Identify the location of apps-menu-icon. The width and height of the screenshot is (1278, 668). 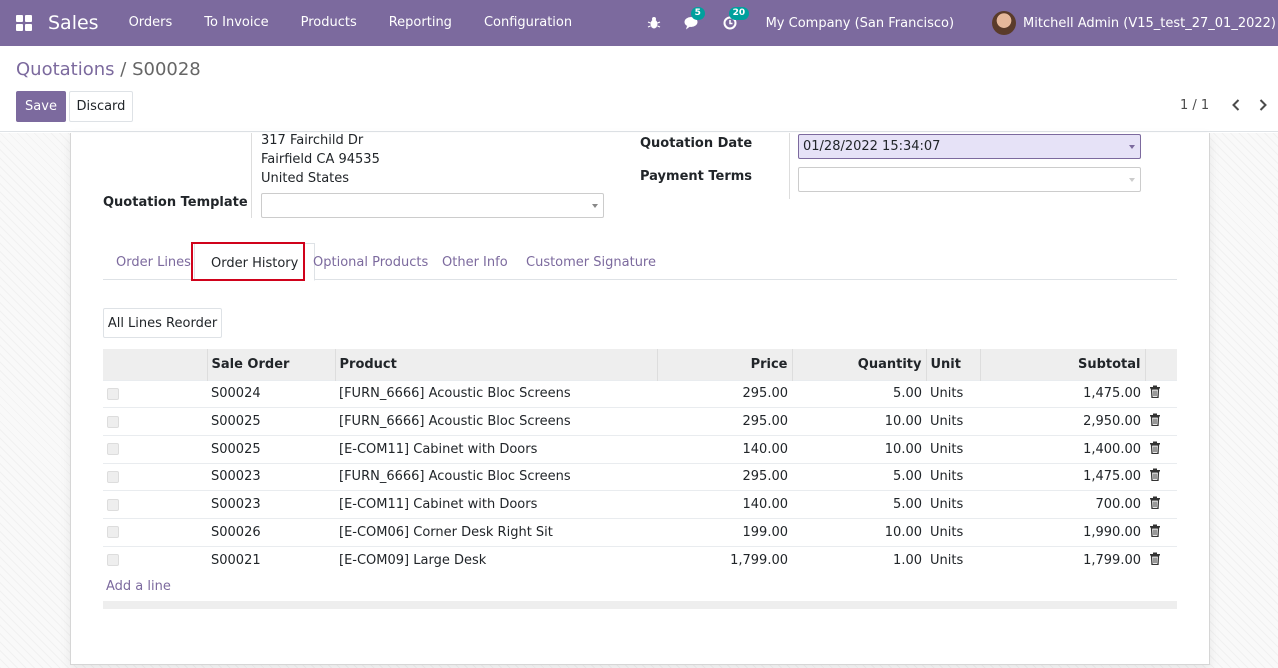
(24, 23).